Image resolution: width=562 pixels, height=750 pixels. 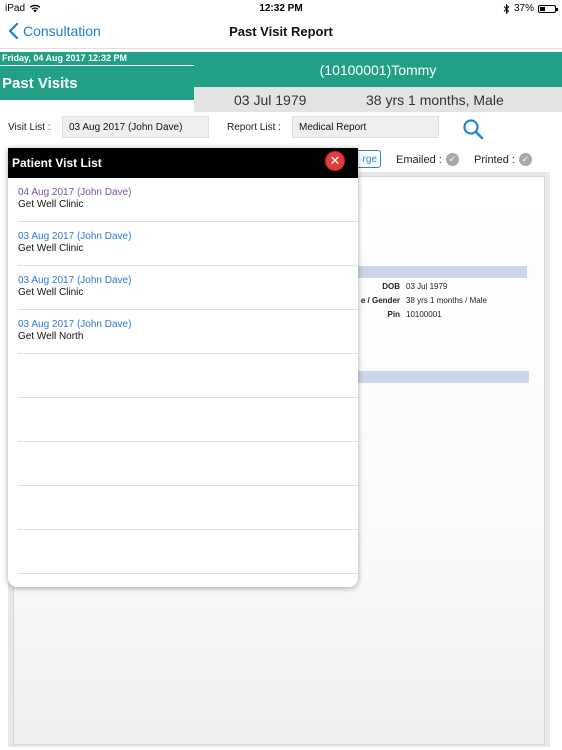 I want to click on visit-clinic: Get Well North, so click(x=51, y=336).